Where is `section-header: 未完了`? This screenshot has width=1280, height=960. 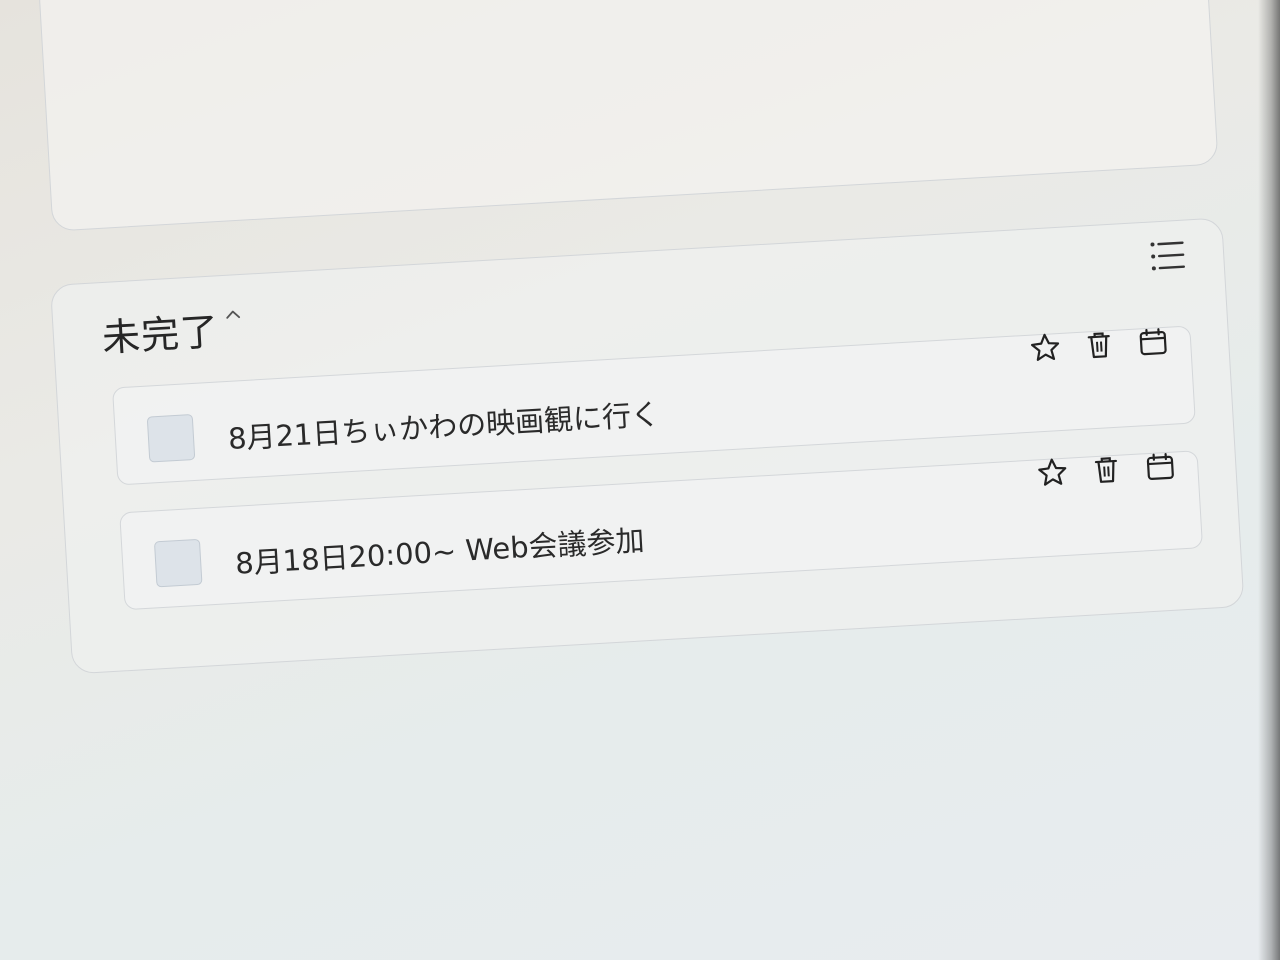
section-header: 未完了 is located at coordinates (172, 330).